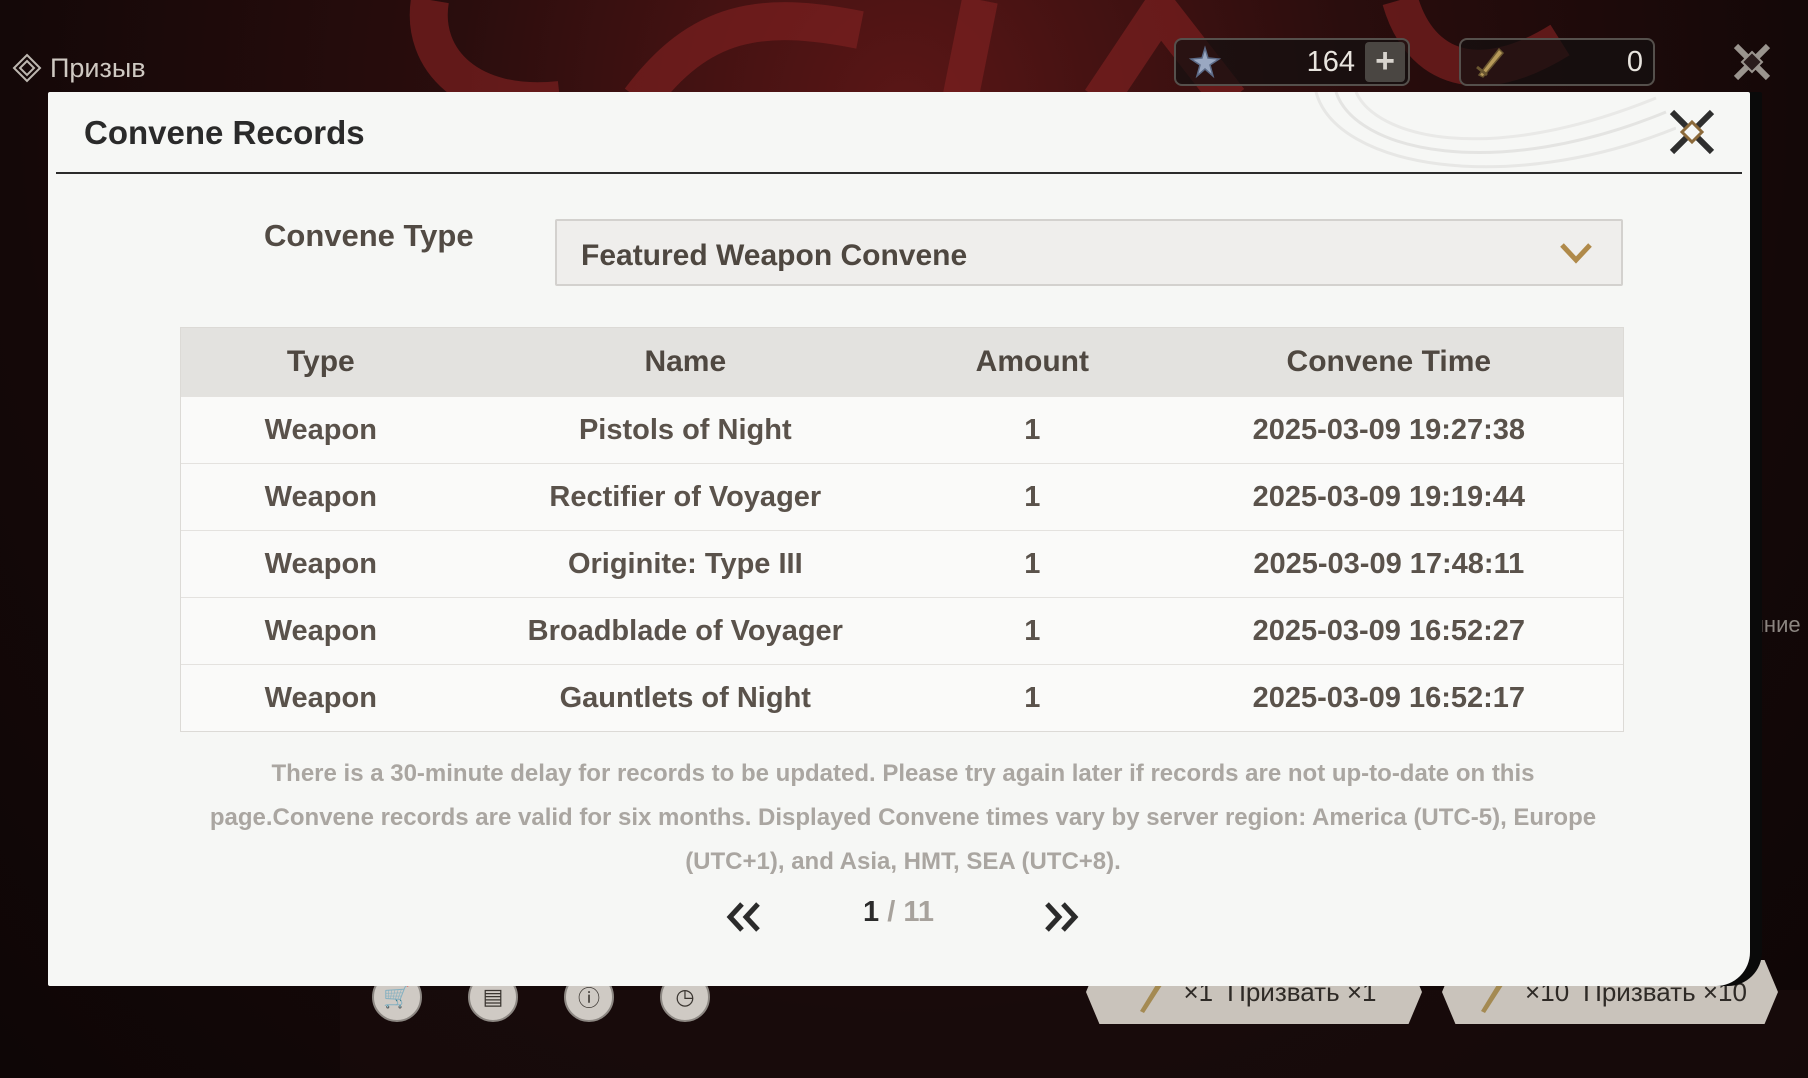 Image resolution: width=1808 pixels, height=1078 pixels. I want to click on convene-type-row: Convene Type, so click(414, 236).